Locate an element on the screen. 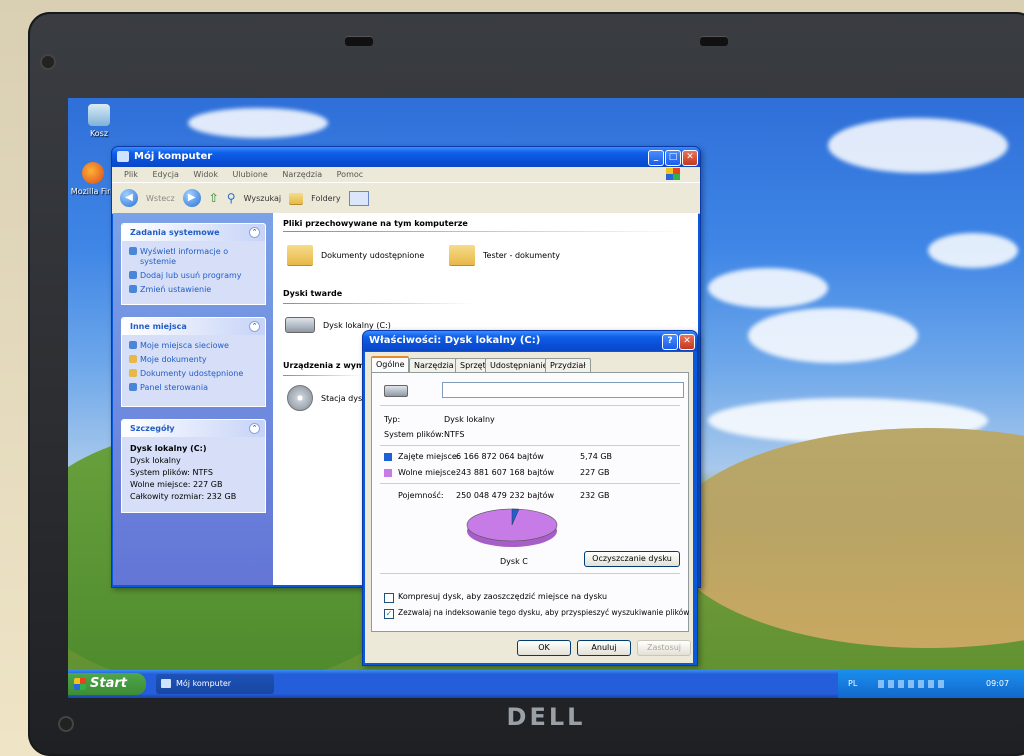 Image resolution: width=1024 pixels, height=756 pixels. menu-help: Pomoc is located at coordinates (350, 174).